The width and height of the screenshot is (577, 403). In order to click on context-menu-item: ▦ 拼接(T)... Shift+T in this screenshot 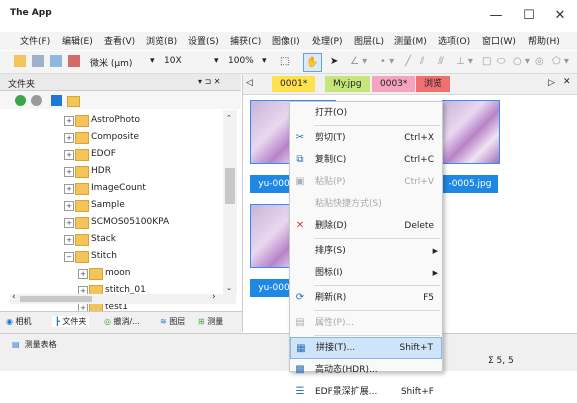, I will do `click(366, 348)`.